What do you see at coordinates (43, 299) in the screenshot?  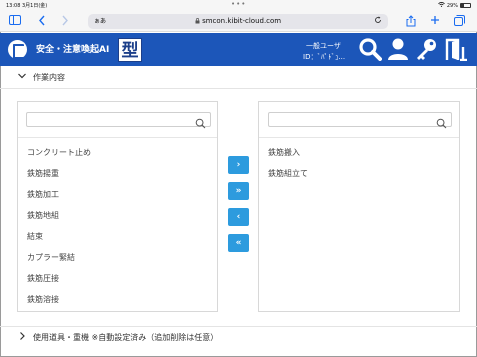 I see `list-item: 鉄筋溶接` at bounding box center [43, 299].